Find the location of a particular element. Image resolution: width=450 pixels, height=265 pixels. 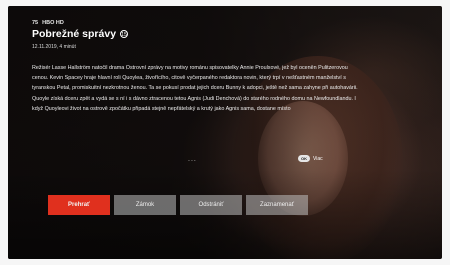

title-row: Pobrežné správy 15 is located at coordinates (222, 34).